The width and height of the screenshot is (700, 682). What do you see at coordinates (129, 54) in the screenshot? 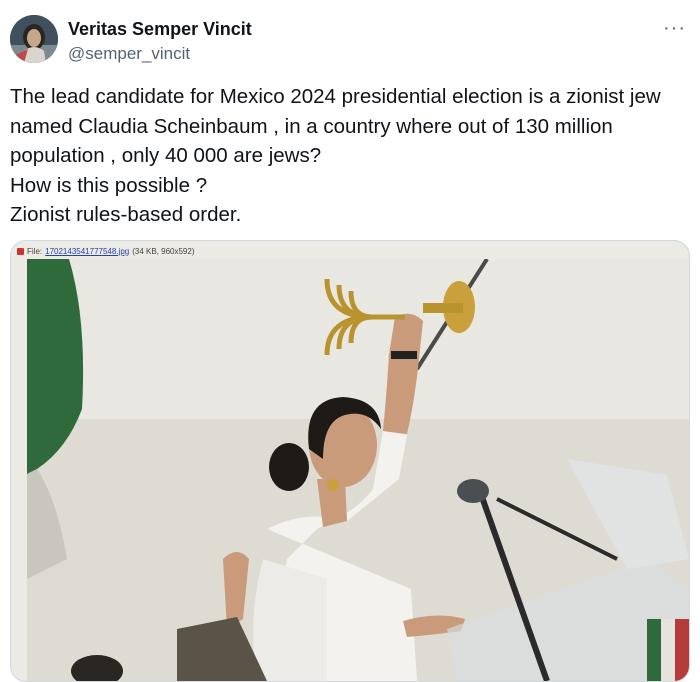
I see `author-handle: @semper_vincit` at bounding box center [129, 54].